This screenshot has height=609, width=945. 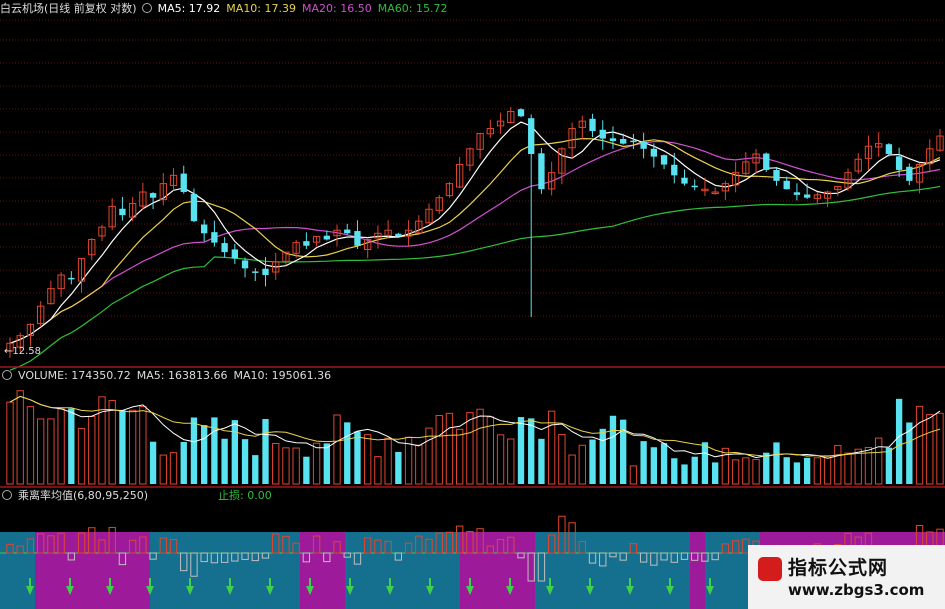 What do you see at coordinates (337, 8) in the screenshot?
I see `ma20-readout: MA20: 16.50` at bounding box center [337, 8].